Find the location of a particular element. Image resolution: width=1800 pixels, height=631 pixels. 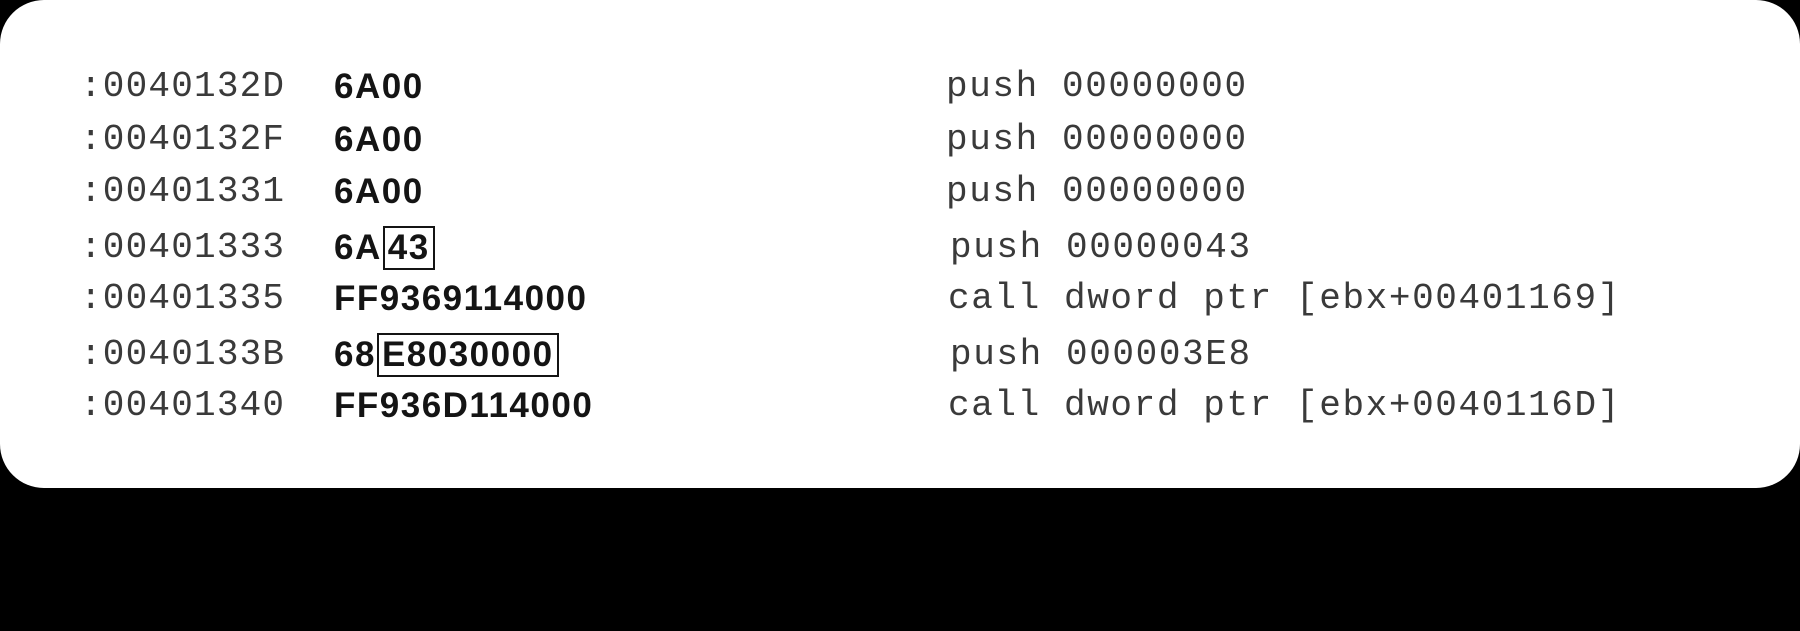

instruction: push 00000043 is located at coordinates (1101, 247).